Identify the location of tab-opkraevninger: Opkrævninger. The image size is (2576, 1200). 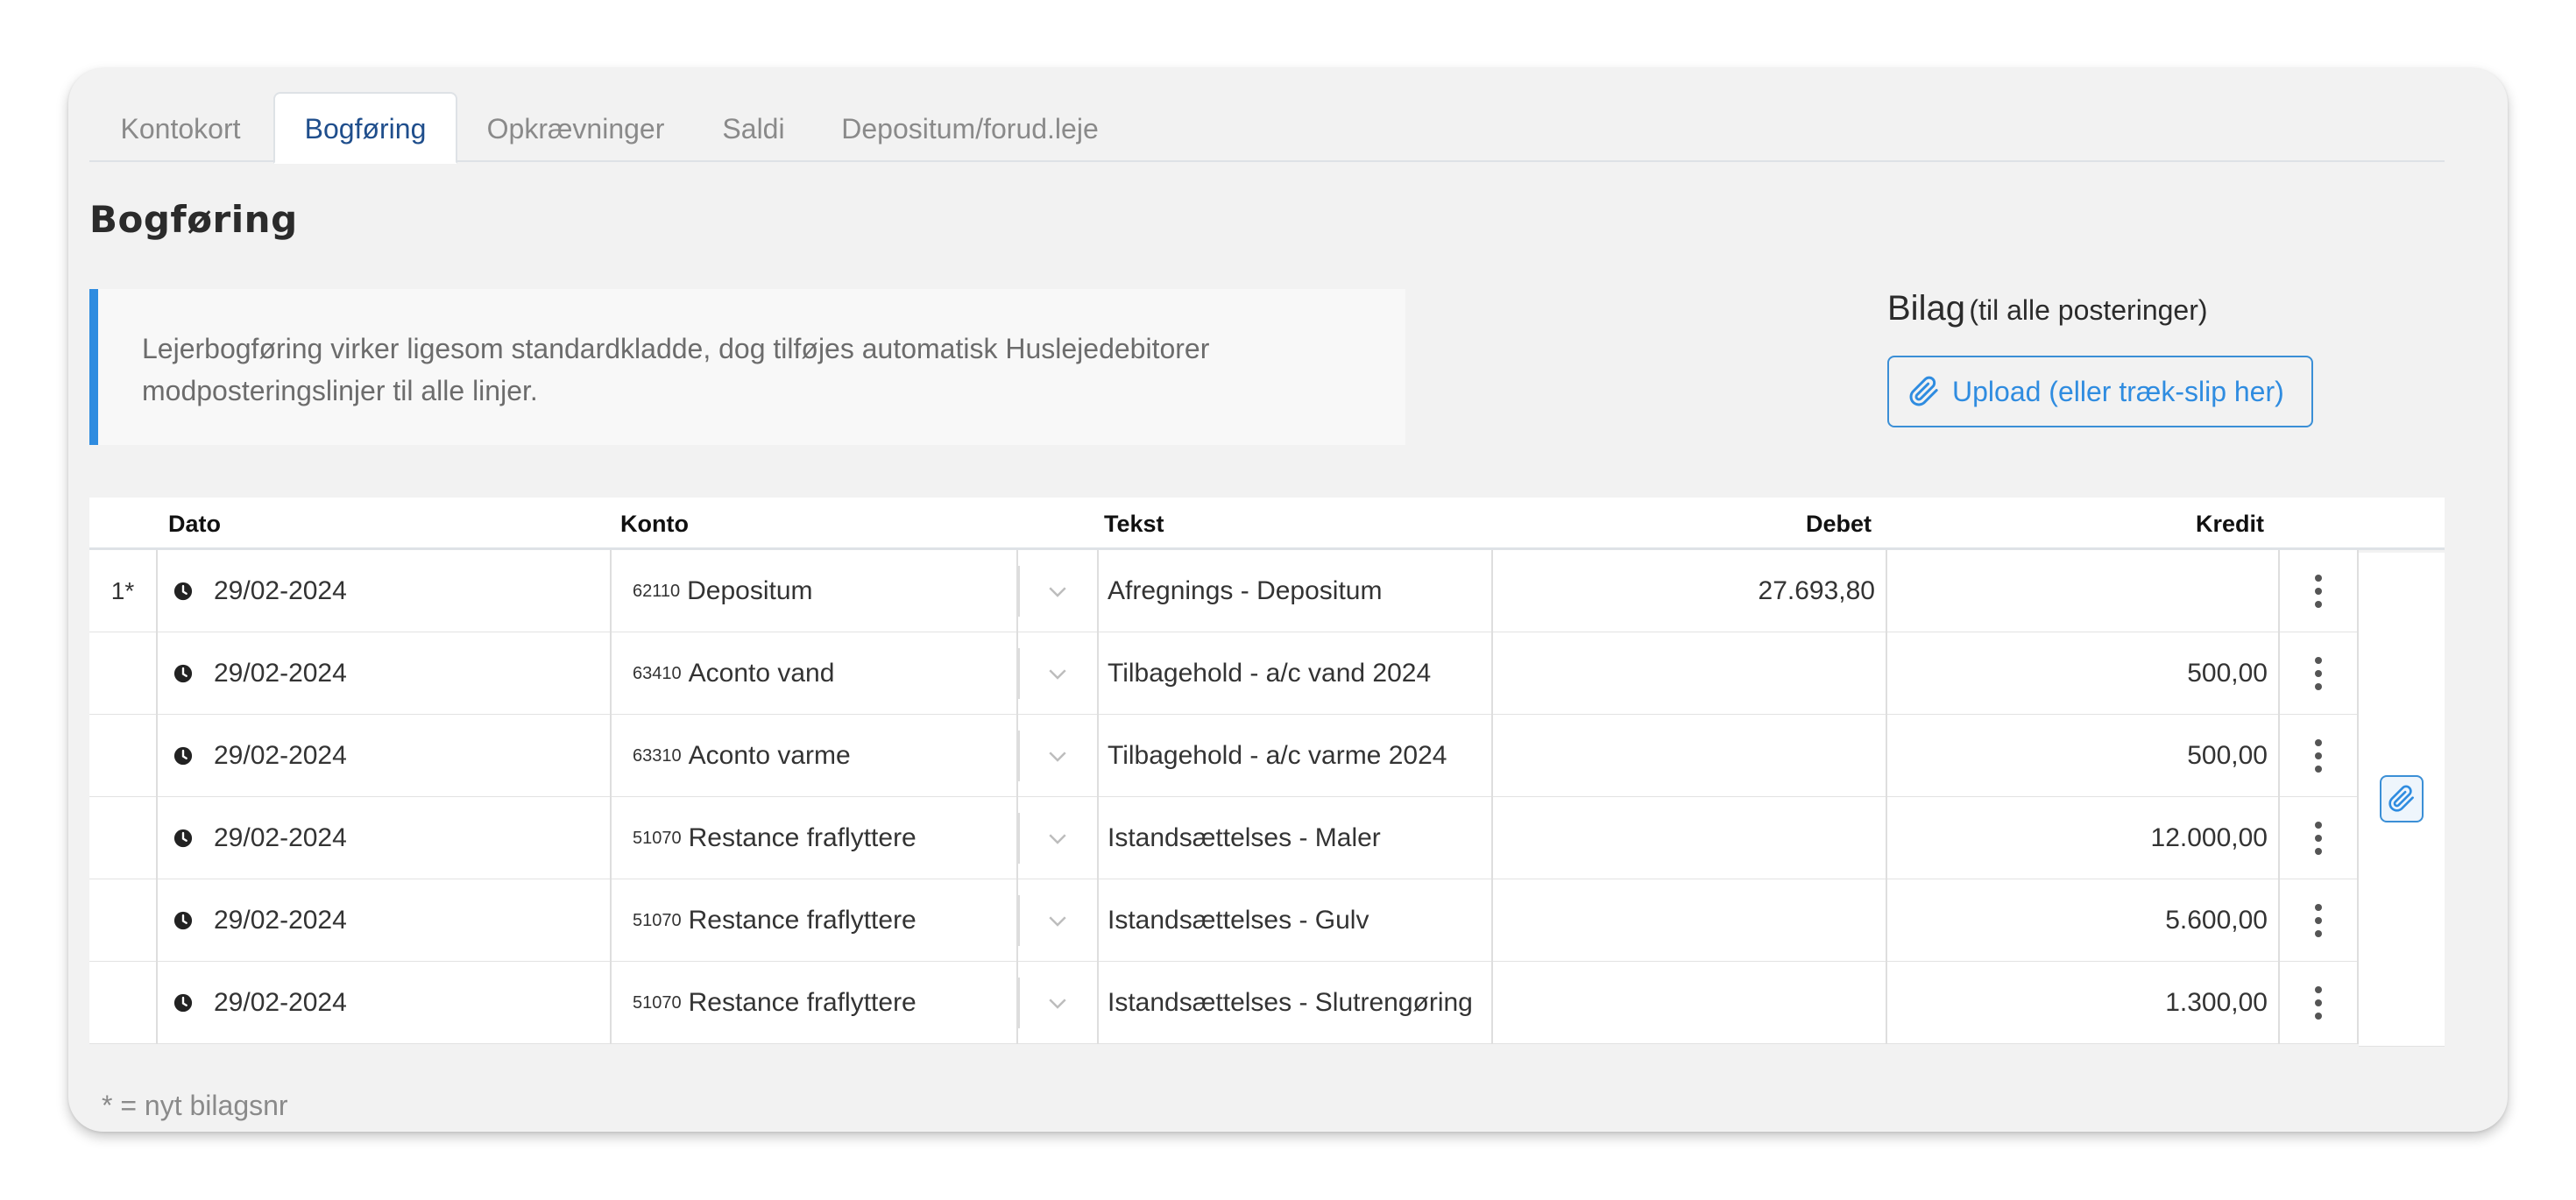
(575, 128).